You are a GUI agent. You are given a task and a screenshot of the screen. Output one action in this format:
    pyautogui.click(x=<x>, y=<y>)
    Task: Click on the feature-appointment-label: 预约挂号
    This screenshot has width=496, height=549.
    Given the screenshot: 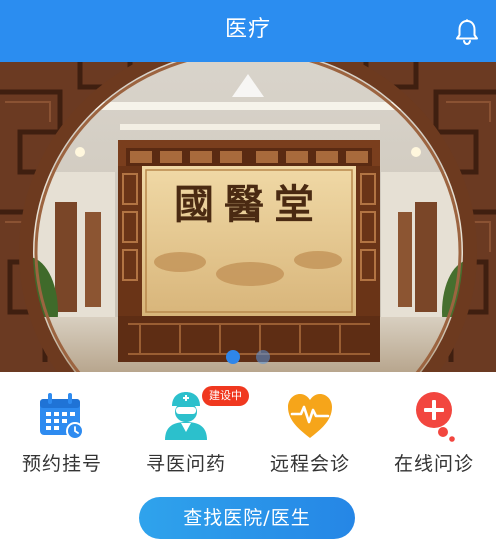 What is the action you would take?
    pyautogui.click(x=61, y=464)
    